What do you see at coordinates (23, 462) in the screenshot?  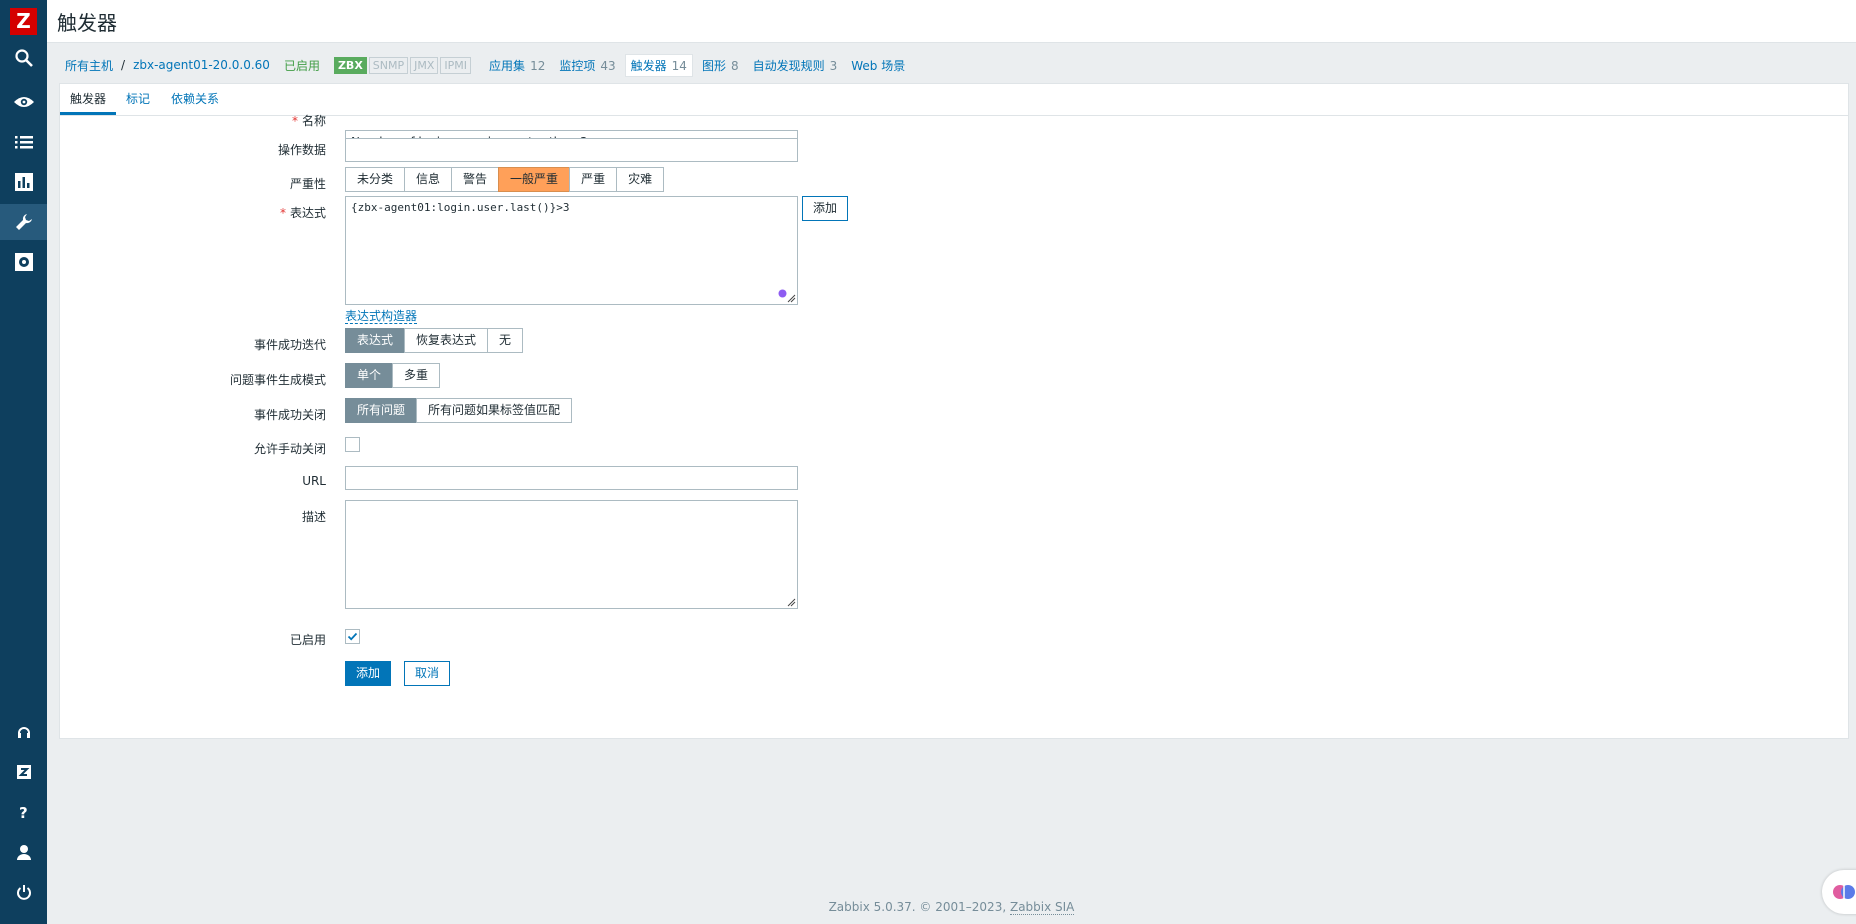 I see `sidebar: Z ?` at bounding box center [23, 462].